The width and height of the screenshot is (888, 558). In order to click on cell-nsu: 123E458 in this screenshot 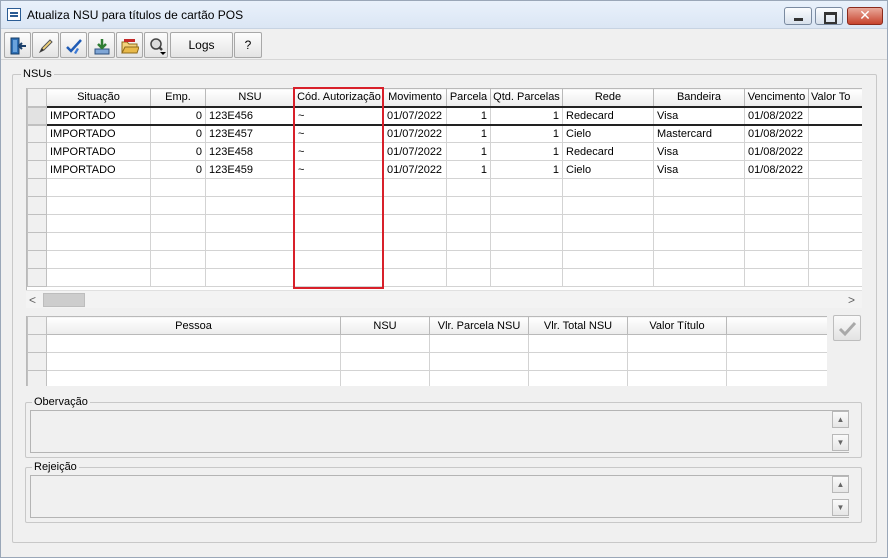, I will do `click(250, 151)`.